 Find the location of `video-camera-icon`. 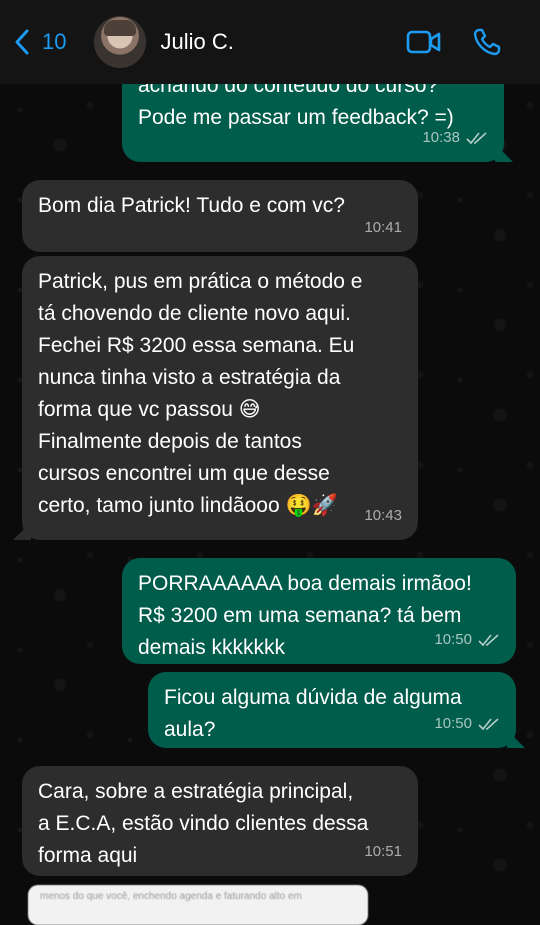

video-camera-icon is located at coordinates (424, 42).